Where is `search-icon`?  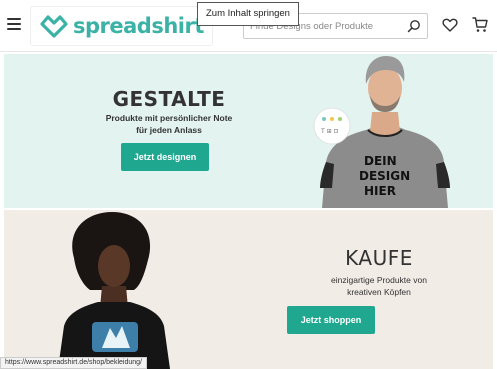
search-icon is located at coordinates (414, 26).